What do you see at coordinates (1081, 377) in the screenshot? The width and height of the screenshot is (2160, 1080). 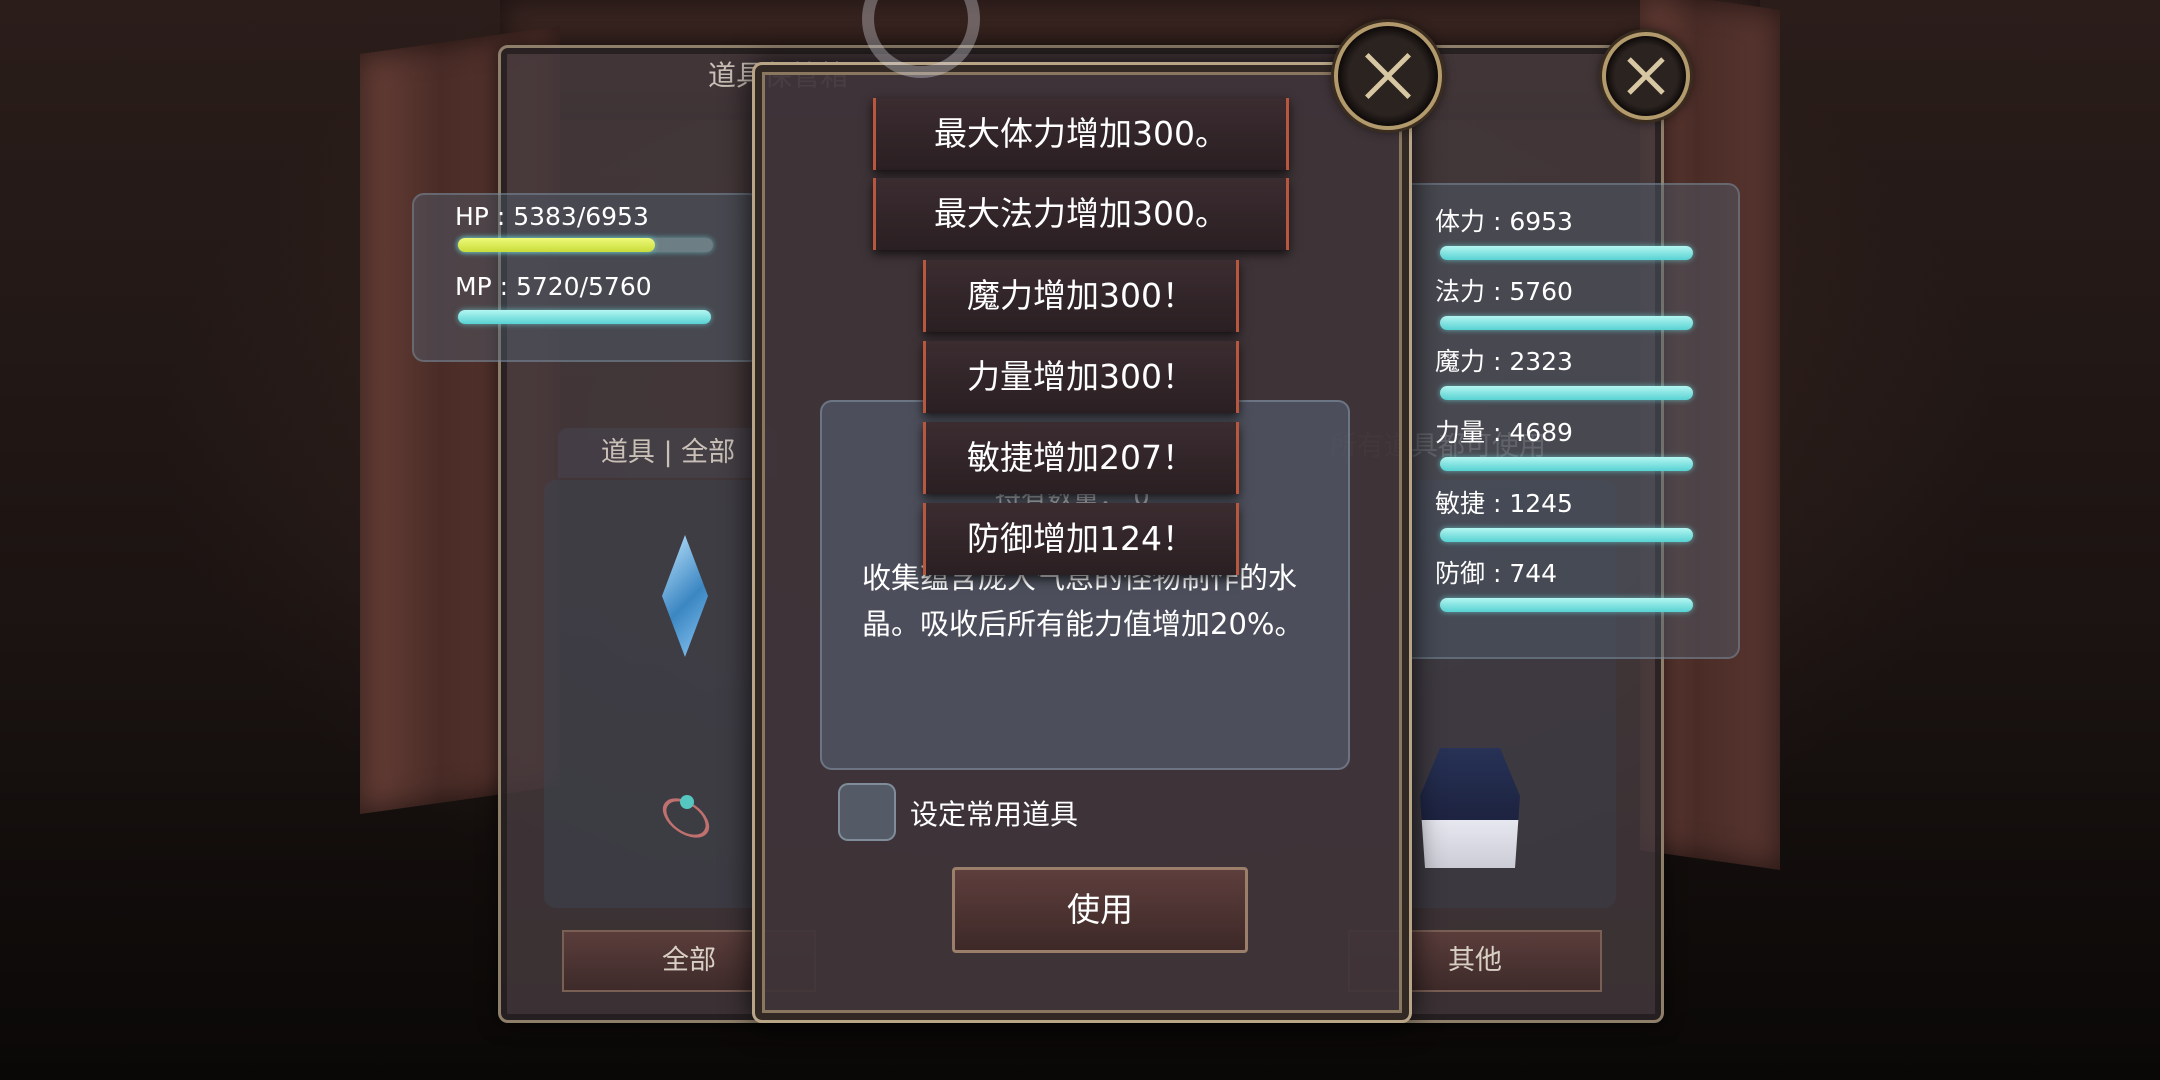 I see `popup-strength: 力量增加300！` at bounding box center [1081, 377].